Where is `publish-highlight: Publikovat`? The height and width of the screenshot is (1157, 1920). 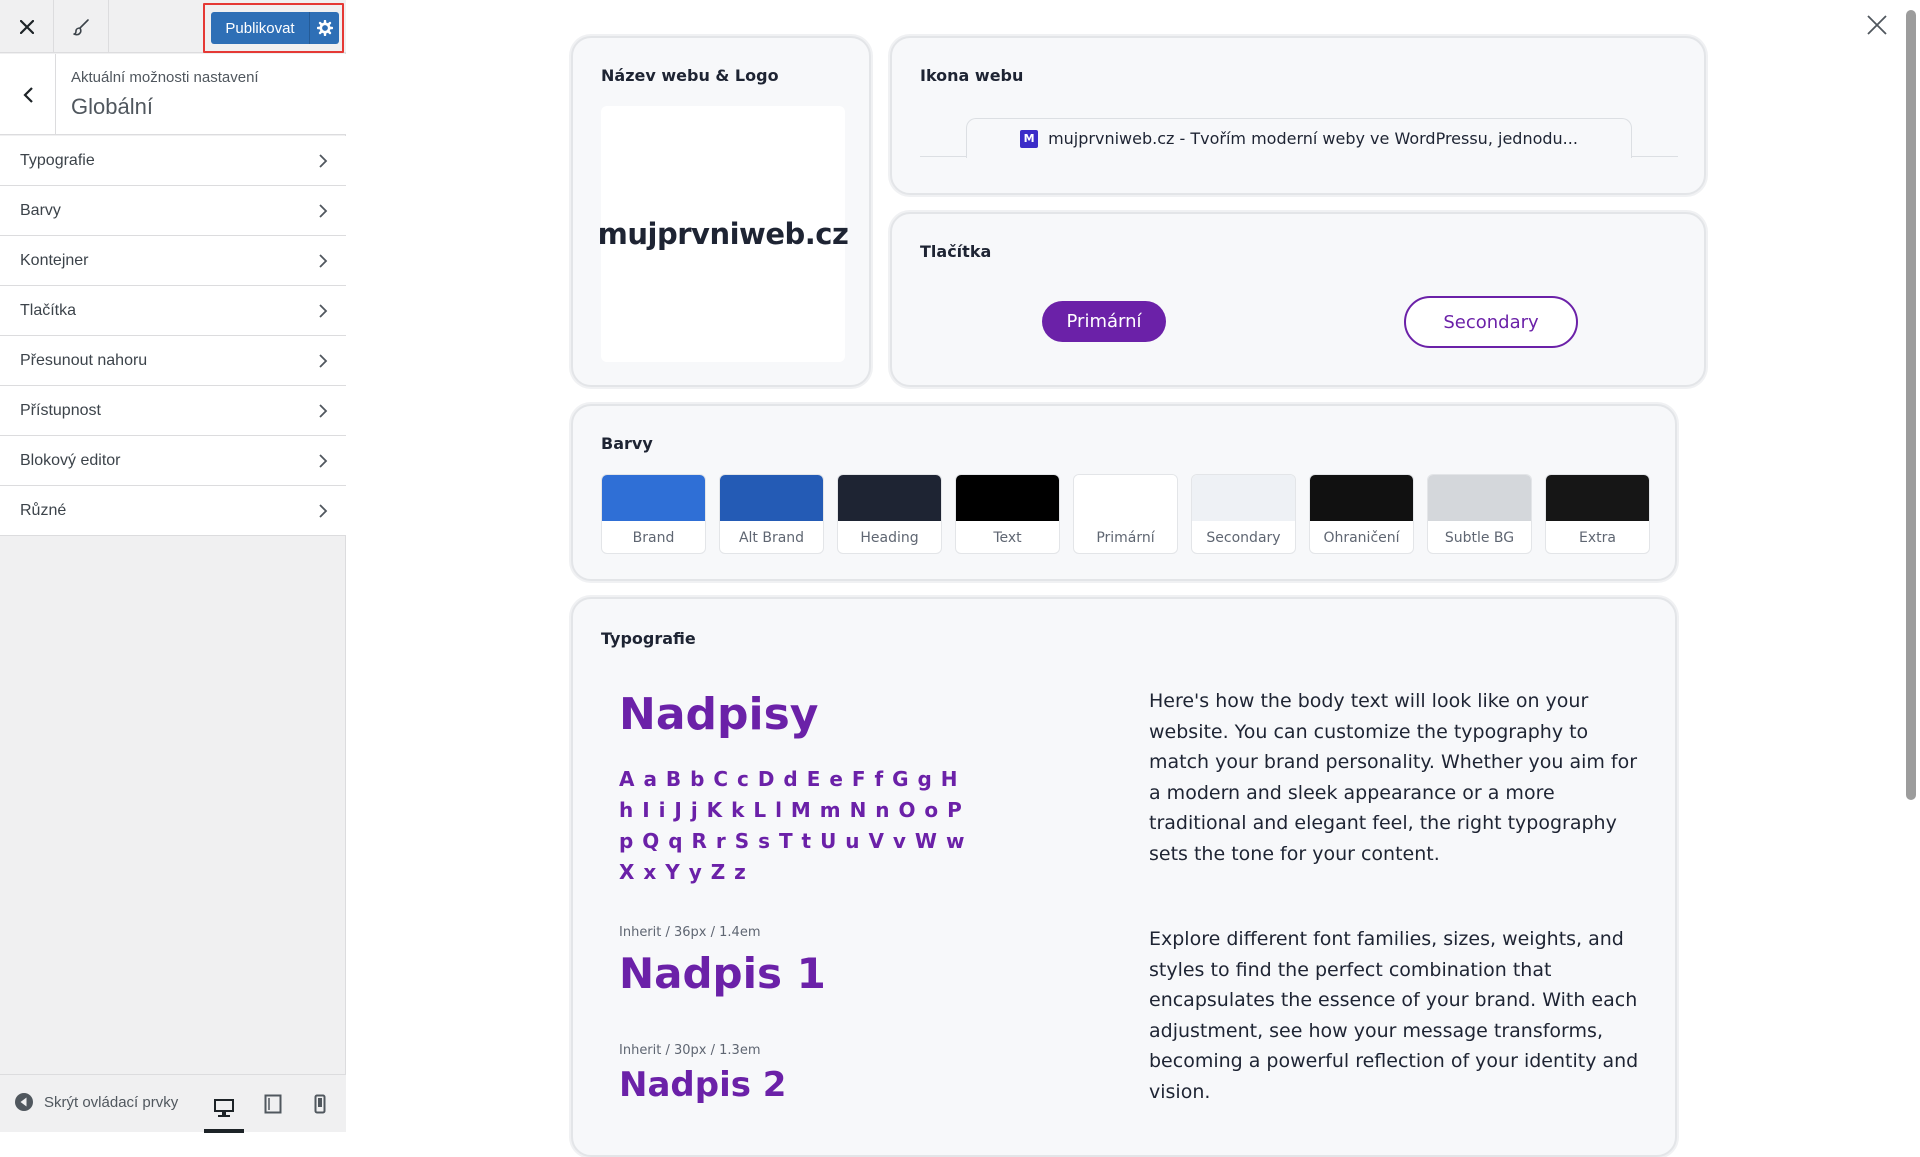 publish-highlight: Publikovat is located at coordinates (273, 28).